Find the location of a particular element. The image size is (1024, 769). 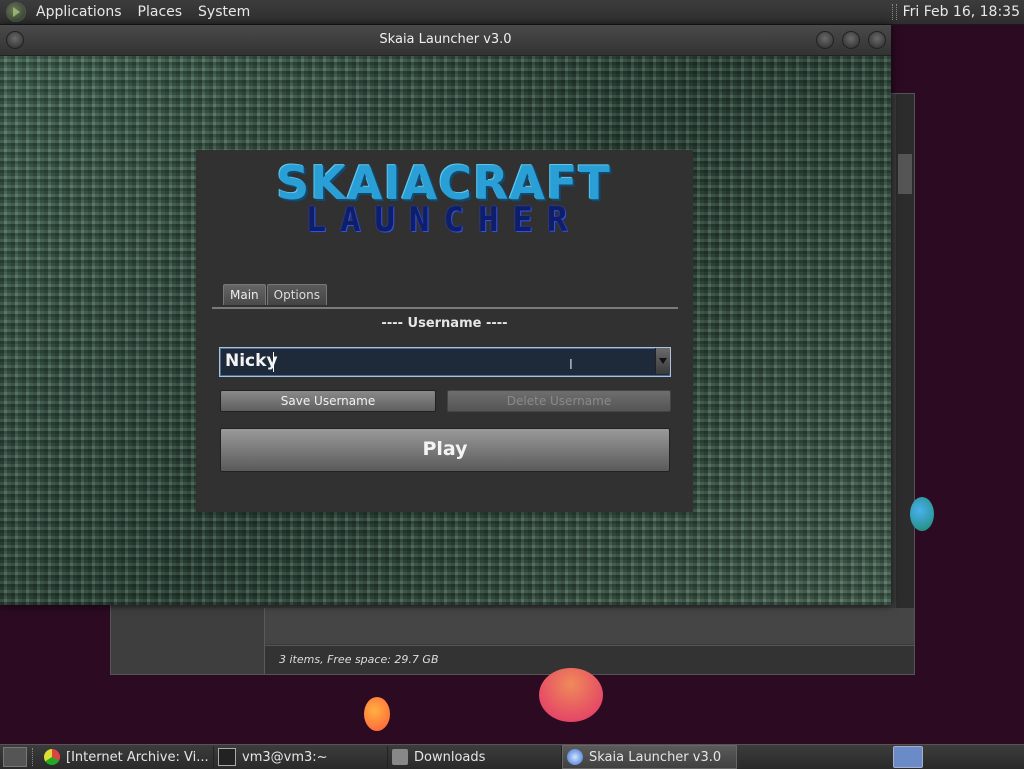

task-label: vm3@vm3:~ is located at coordinates (285, 757).